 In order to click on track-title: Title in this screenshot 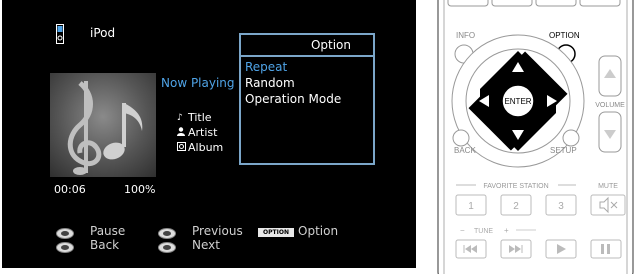, I will do `click(200, 117)`.